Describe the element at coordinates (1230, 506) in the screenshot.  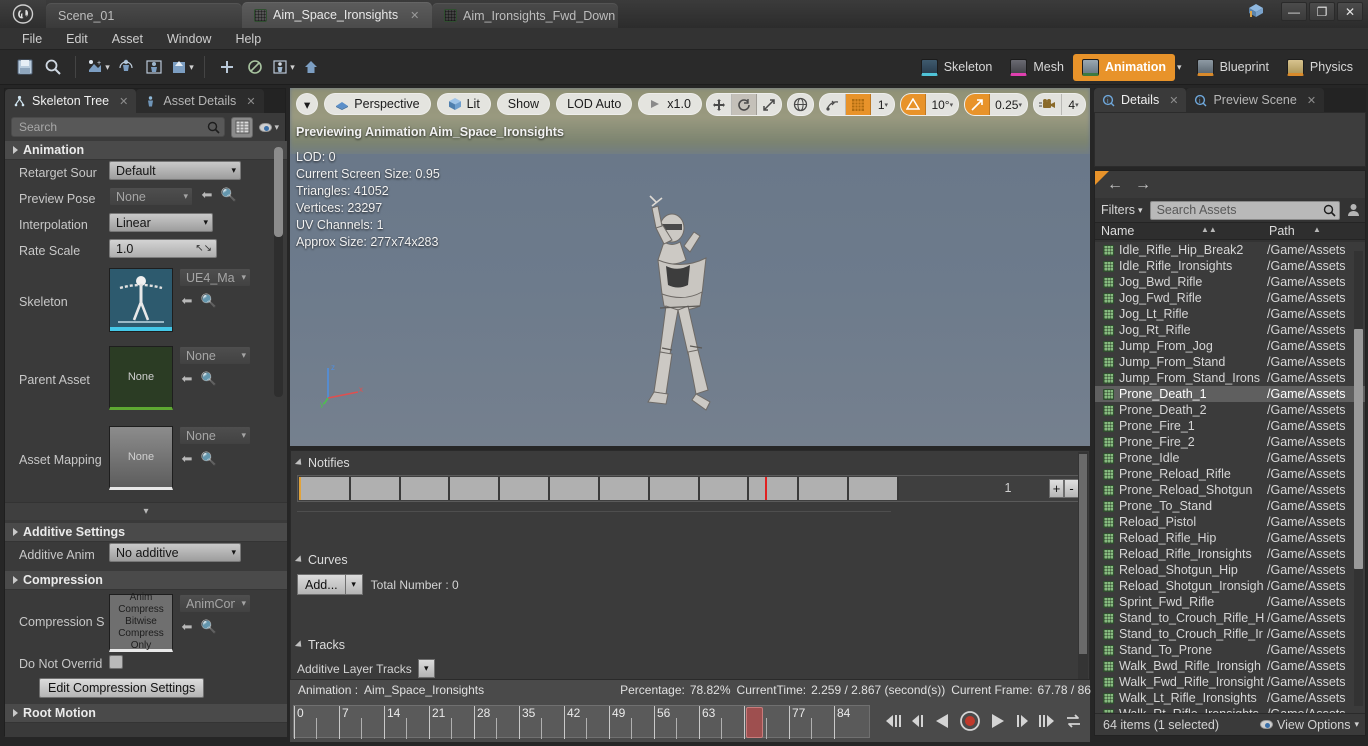
I see `asset-list-item: Prone_To_Stand/Game/Assets` at that location.